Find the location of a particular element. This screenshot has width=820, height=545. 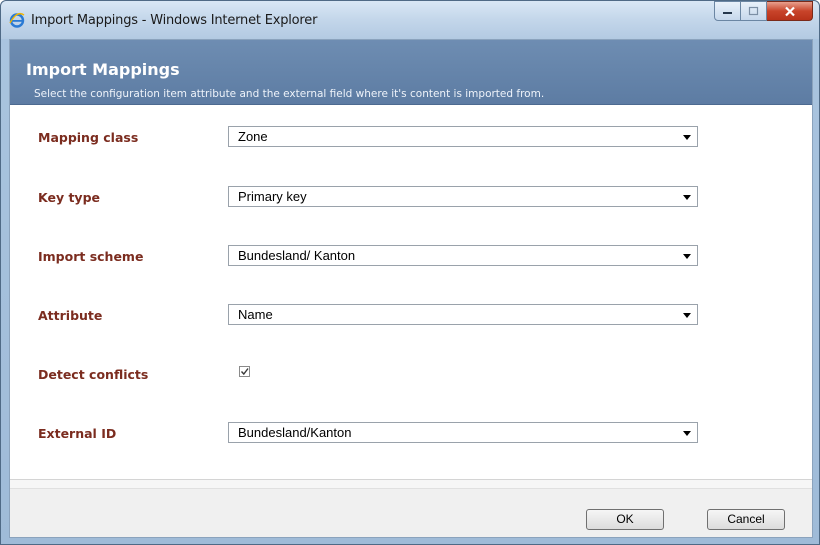

dialog-title: Import Mappings is located at coordinates (103, 69).